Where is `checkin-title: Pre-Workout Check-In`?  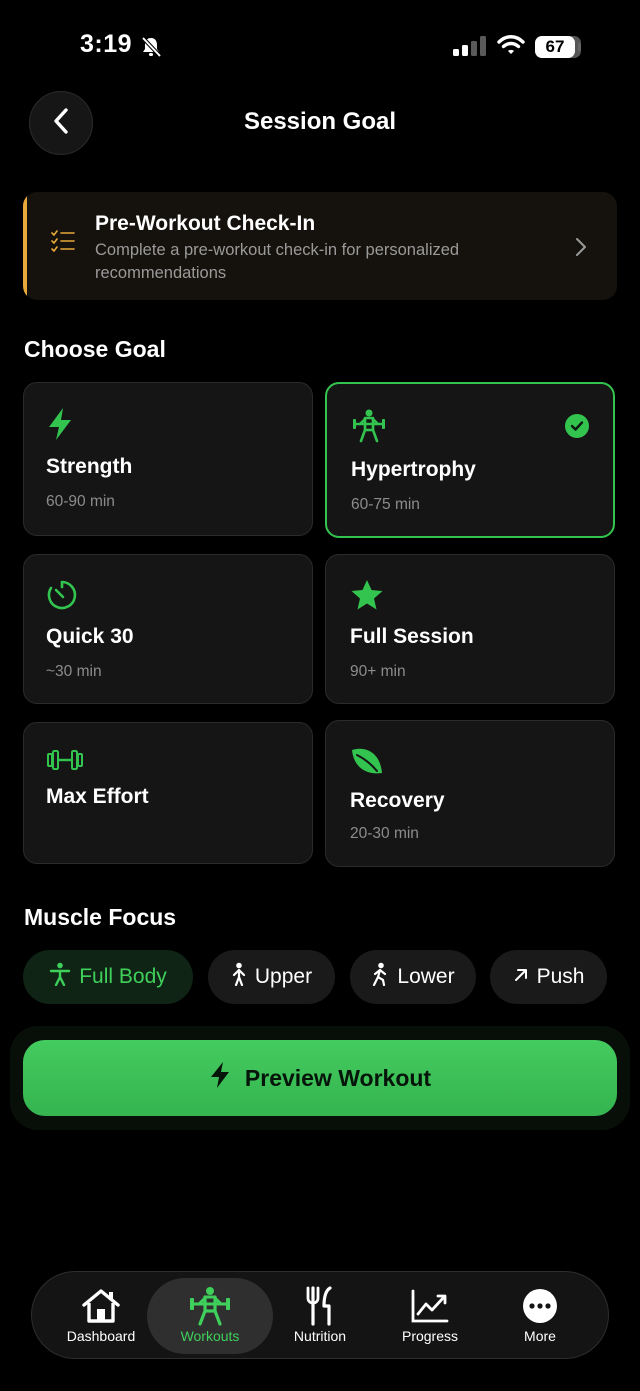 checkin-title: Pre-Workout Check-In is located at coordinates (205, 223).